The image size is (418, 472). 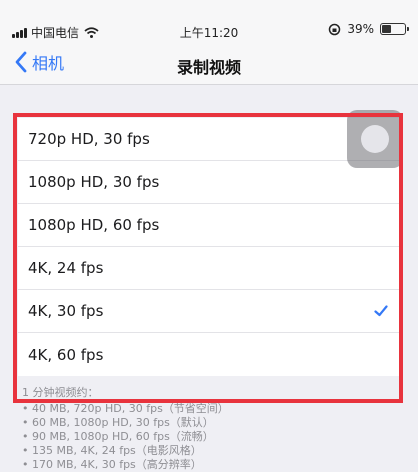 What do you see at coordinates (60, 392) in the screenshot?
I see `footer-label: 1 分钟视频约：` at bounding box center [60, 392].